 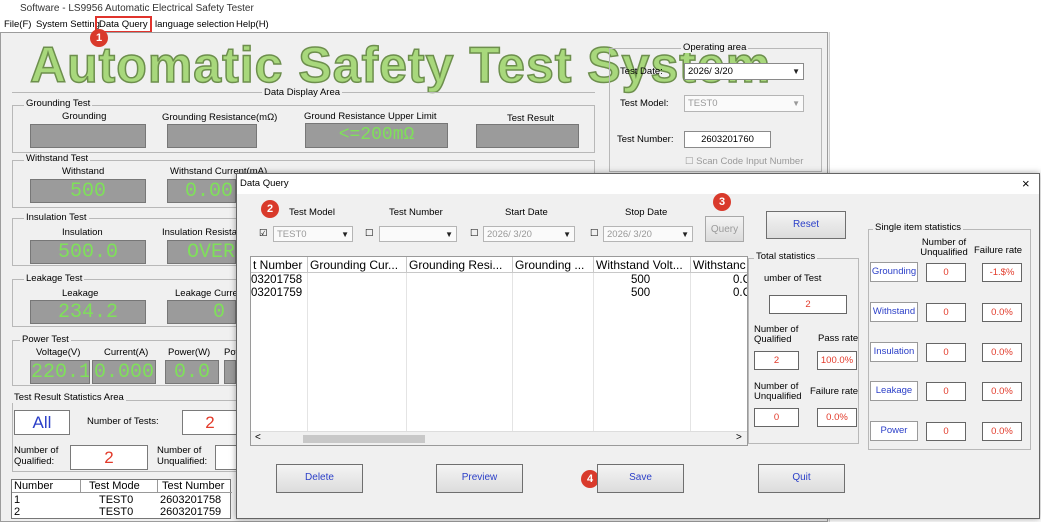 What do you see at coordinates (205, 293) in the screenshot?
I see `leakage-current-label: Leakage Current` at bounding box center [205, 293].